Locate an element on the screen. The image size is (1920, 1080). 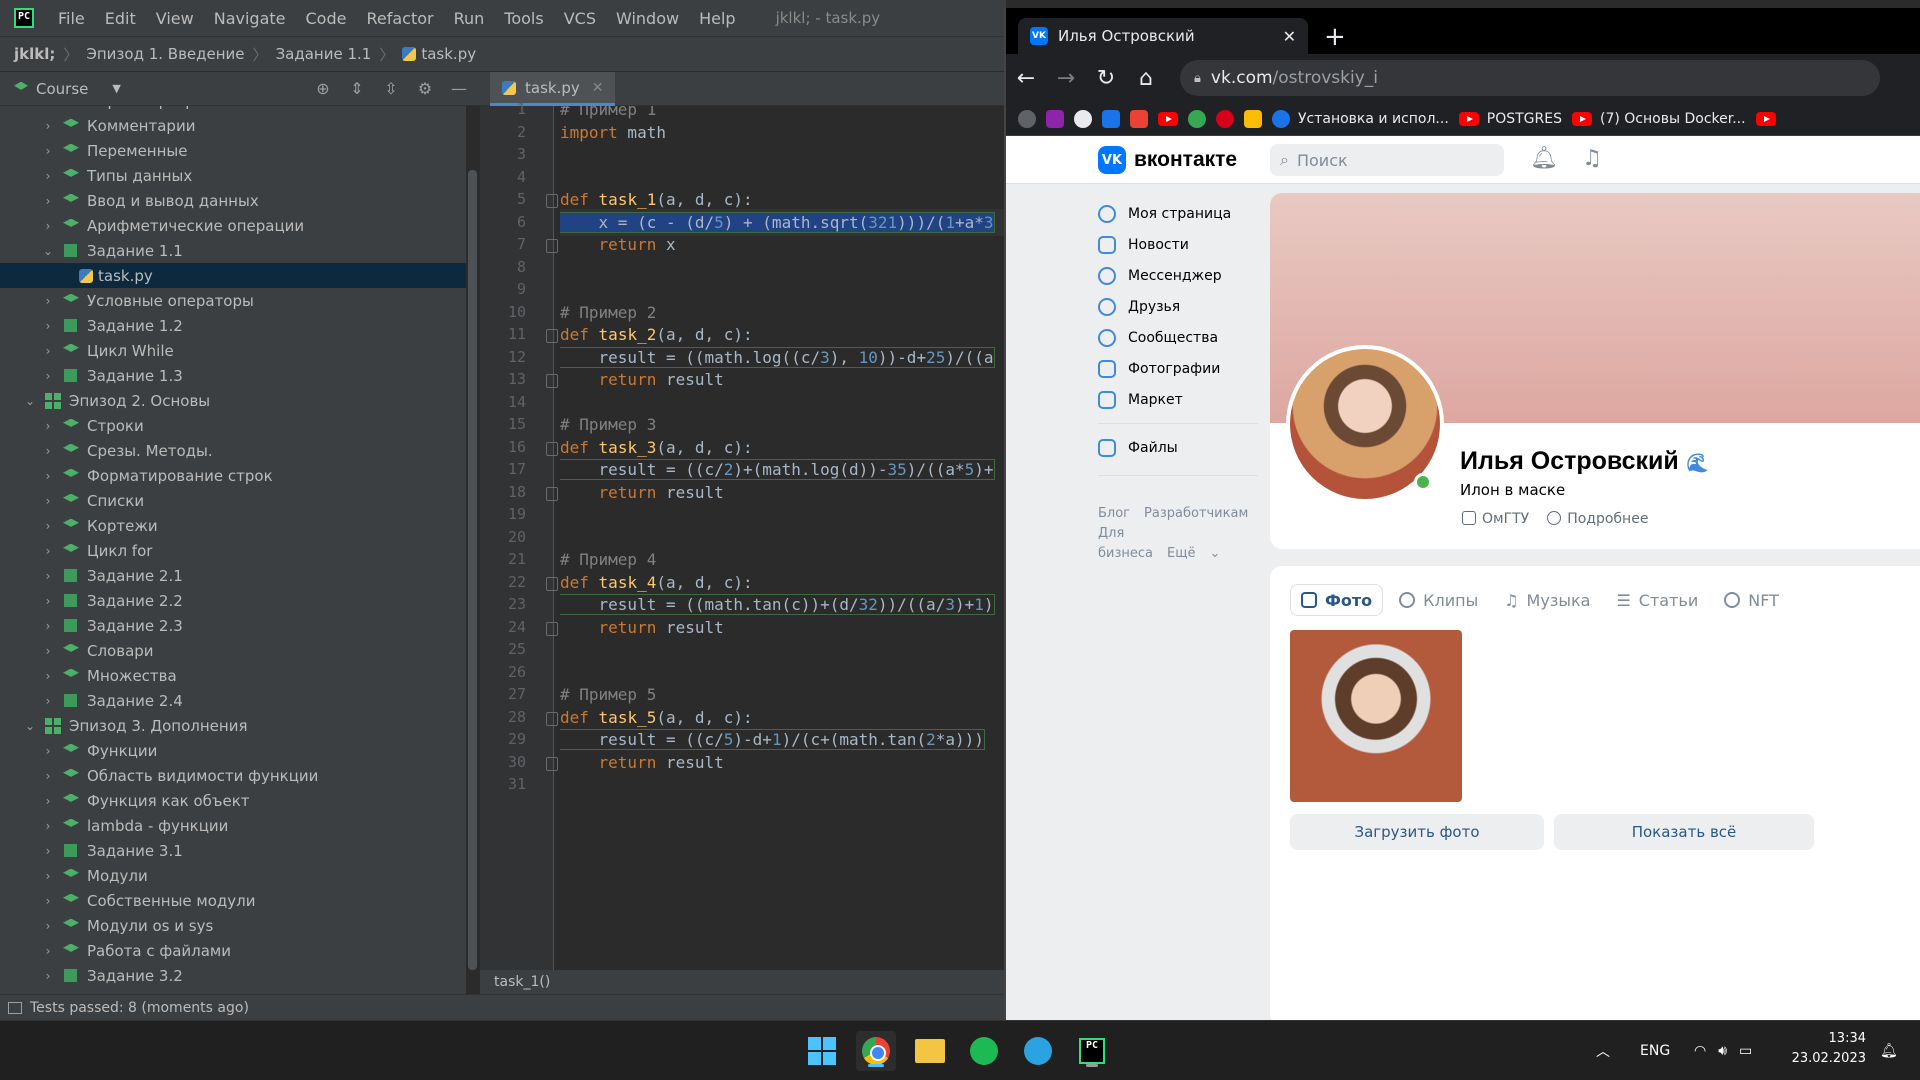
tree-item: › Цикл for is located at coordinates (233, 550).